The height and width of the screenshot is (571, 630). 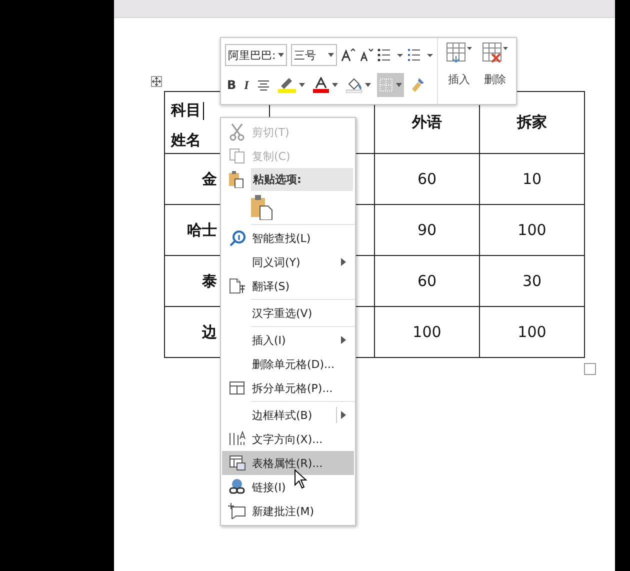 I want to click on clipboard-icon, so click(x=236, y=179).